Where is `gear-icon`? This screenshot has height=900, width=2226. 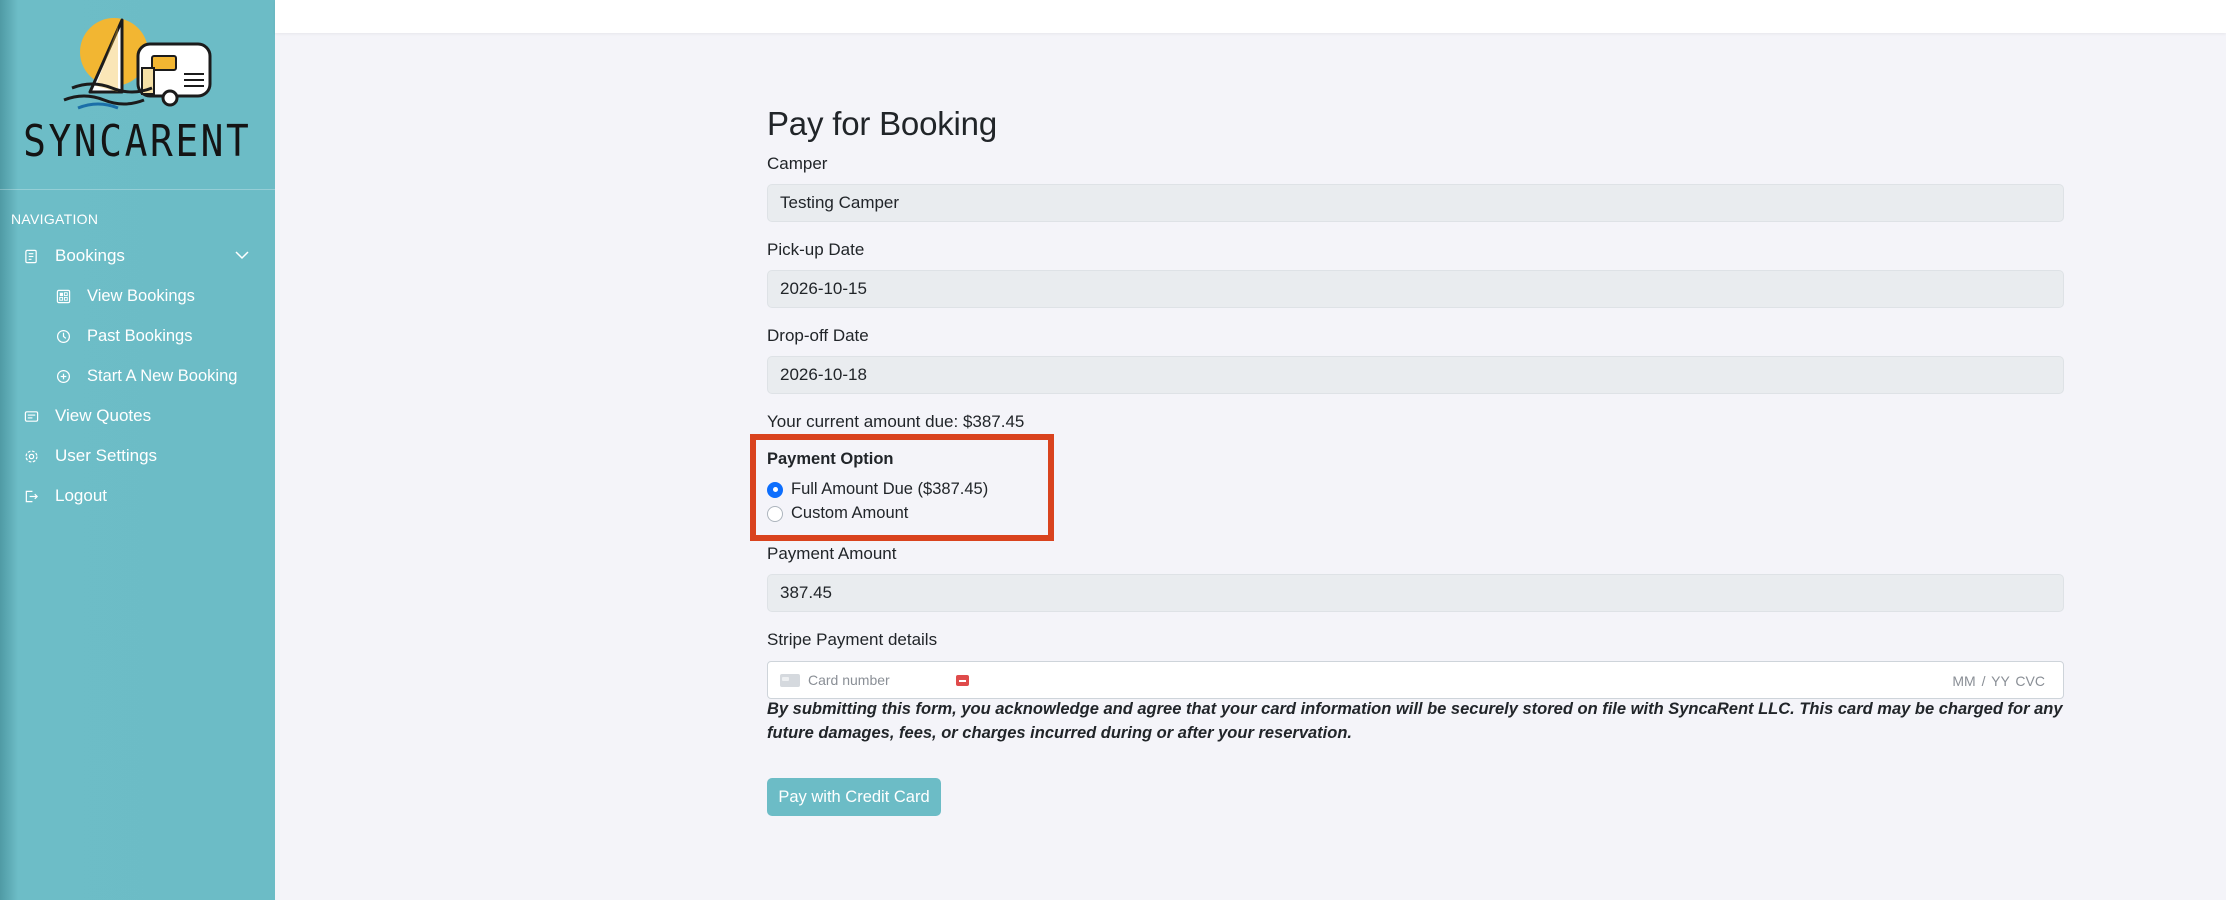 gear-icon is located at coordinates (31, 456).